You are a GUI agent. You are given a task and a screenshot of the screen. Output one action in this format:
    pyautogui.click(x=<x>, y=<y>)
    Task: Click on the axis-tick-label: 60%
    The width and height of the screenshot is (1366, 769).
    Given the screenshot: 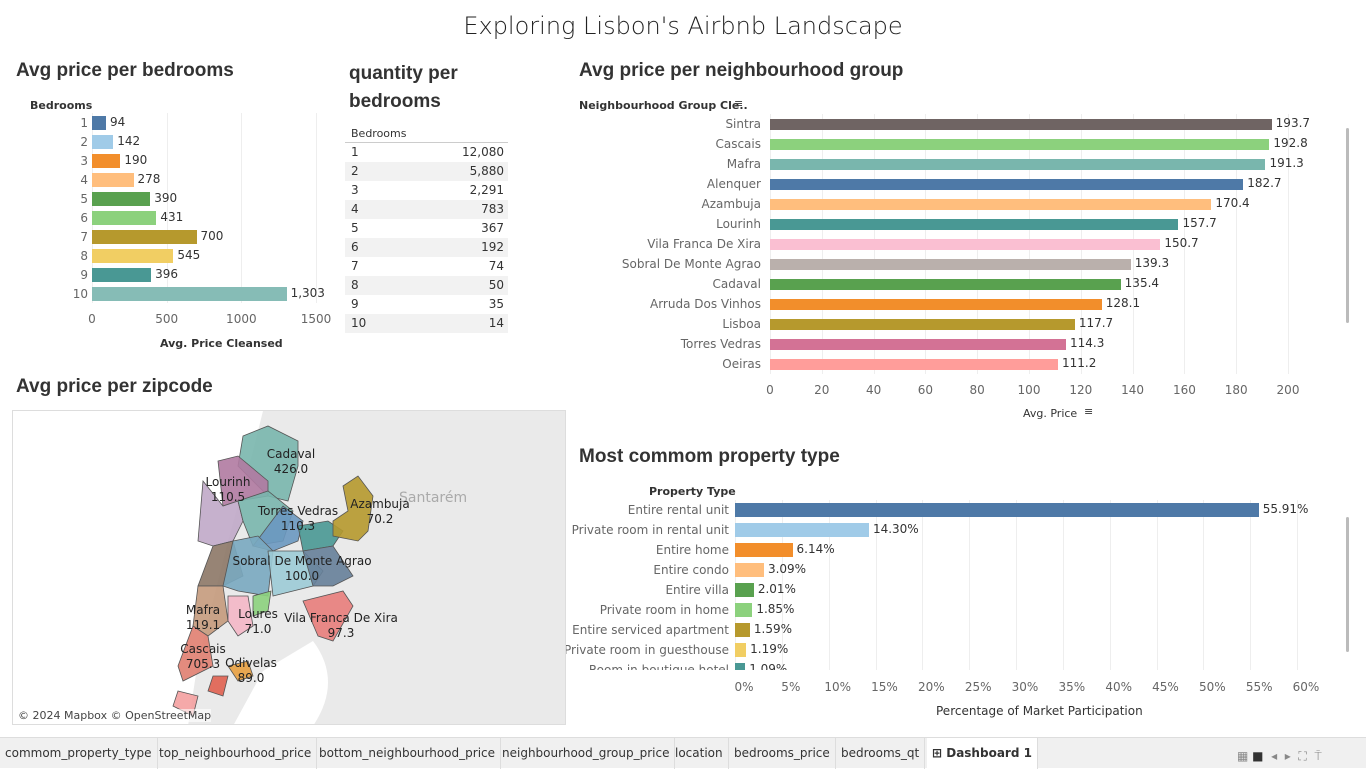 What is the action you would take?
    pyautogui.click(x=1306, y=687)
    